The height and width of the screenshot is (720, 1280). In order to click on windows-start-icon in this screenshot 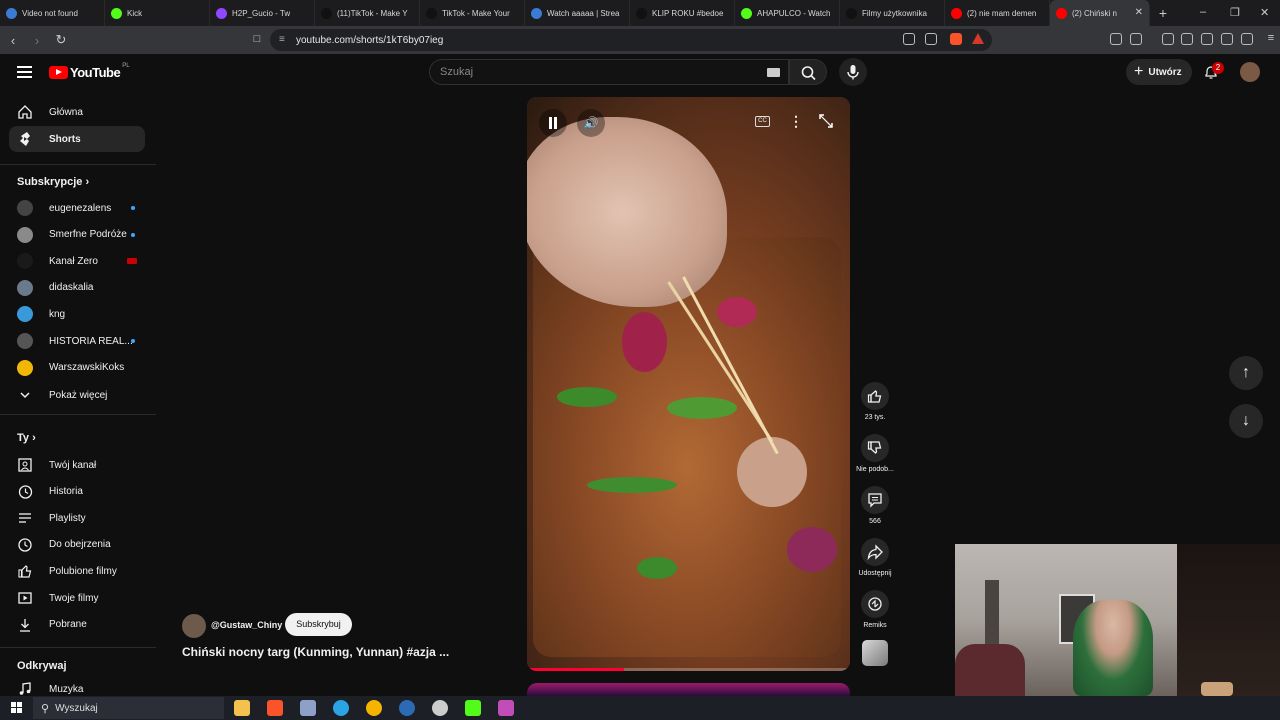, I will do `click(17, 708)`.